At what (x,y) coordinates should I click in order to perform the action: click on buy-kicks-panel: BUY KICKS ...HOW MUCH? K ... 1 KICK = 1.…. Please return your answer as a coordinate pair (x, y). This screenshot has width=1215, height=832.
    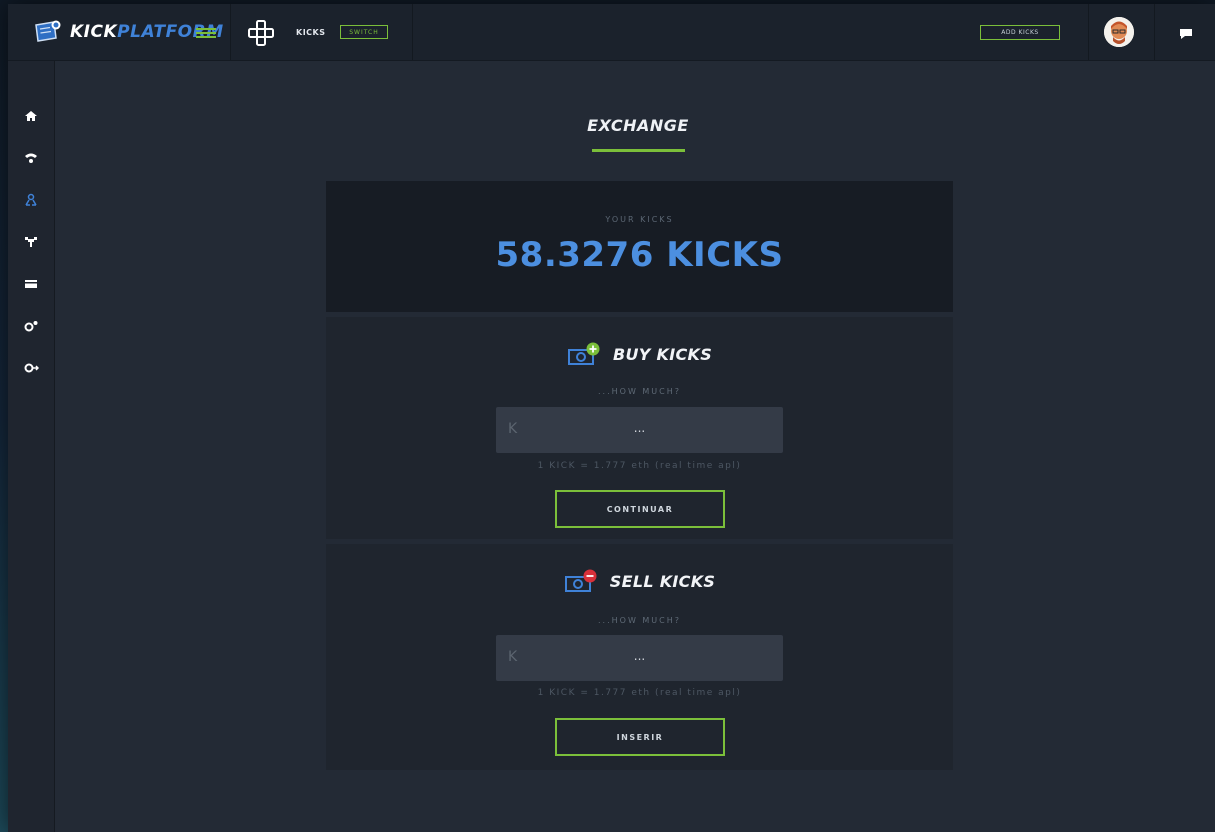
    Looking at the image, I should click on (639, 428).